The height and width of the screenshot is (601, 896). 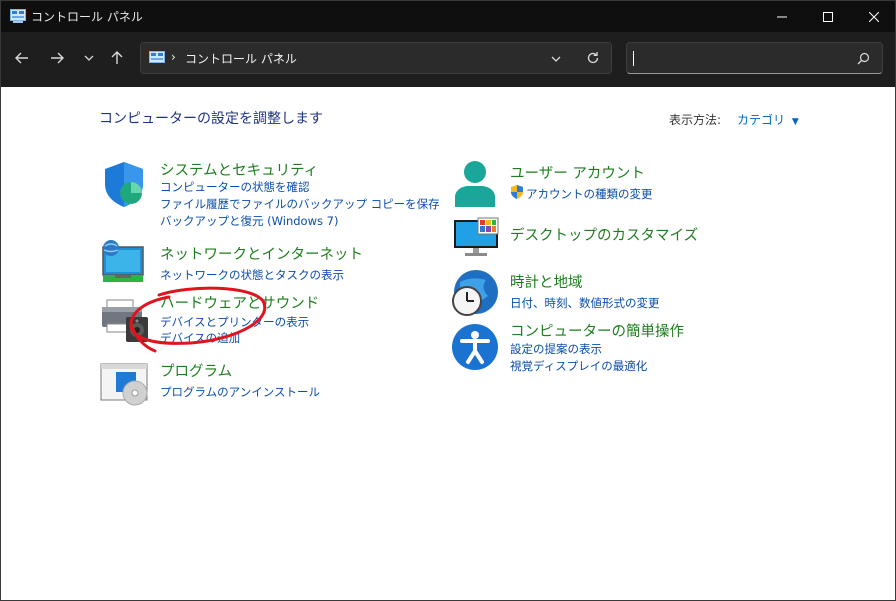 I want to click on programs-icon, so click(x=125, y=384).